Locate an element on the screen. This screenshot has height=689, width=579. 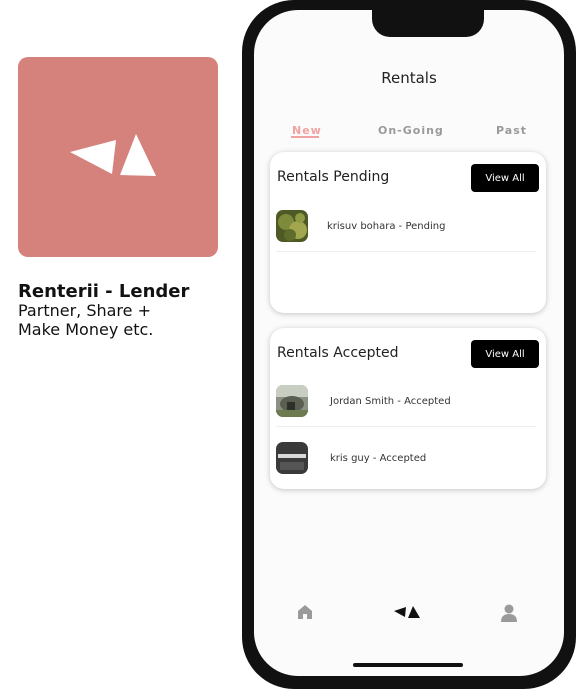
accepted-view-all-button: View All is located at coordinates (505, 354).